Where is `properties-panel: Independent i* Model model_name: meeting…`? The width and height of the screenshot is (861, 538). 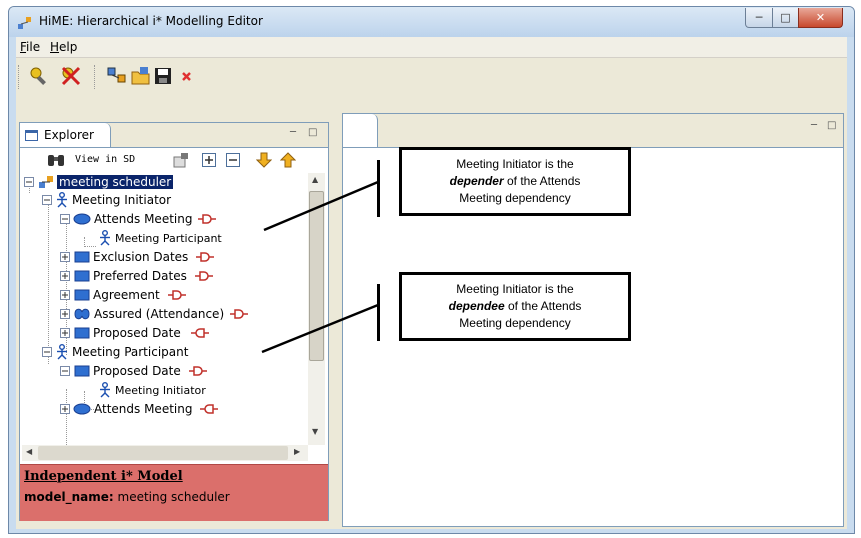 properties-panel: Independent i* Model model_name: meeting… is located at coordinates (174, 492).